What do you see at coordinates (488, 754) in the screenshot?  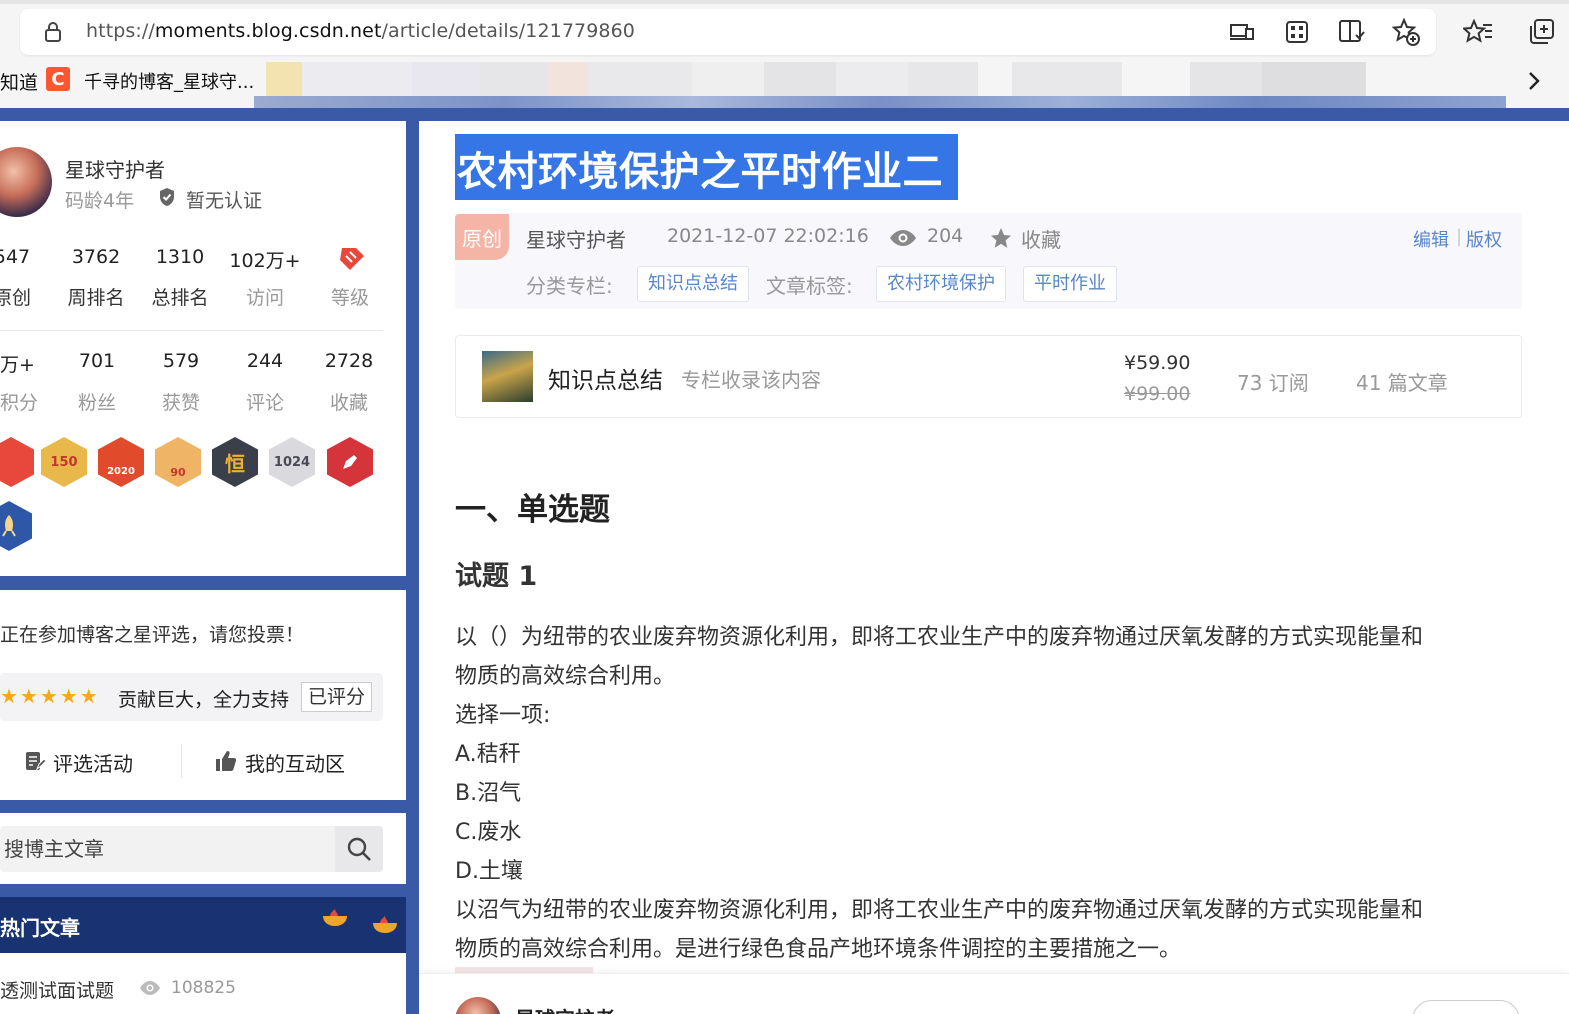 I see `option-a: A.秸秆` at bounding box center [488, 754].